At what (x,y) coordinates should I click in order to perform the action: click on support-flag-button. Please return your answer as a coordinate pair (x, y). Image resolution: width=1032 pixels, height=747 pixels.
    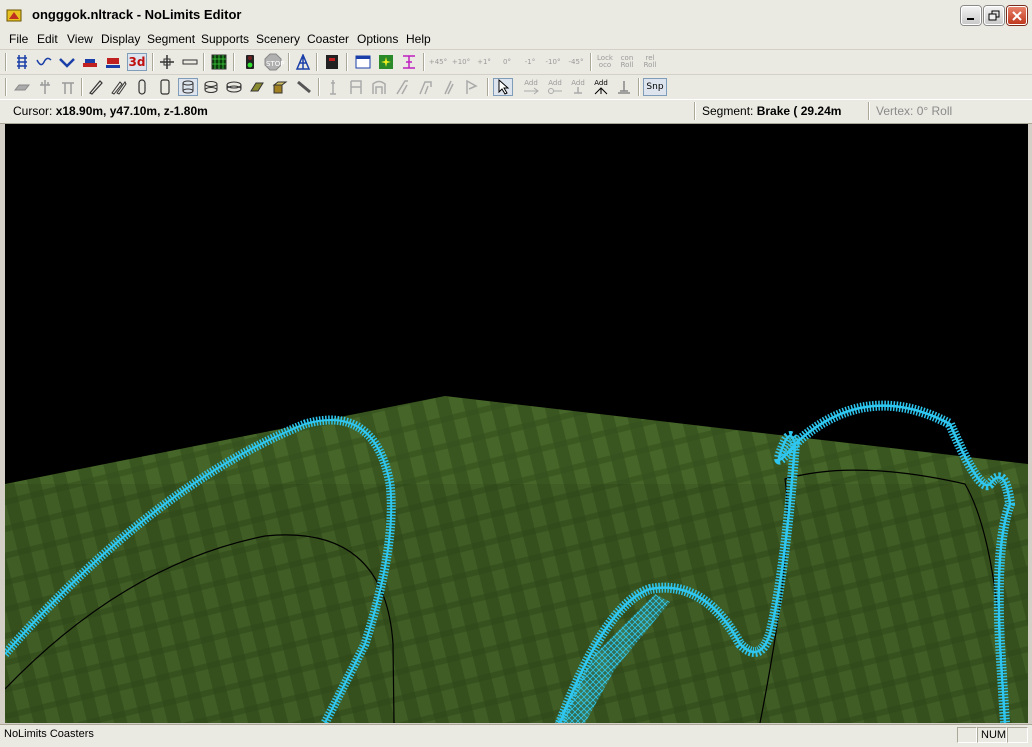
    Looking at the image, I should click on (471, 87).